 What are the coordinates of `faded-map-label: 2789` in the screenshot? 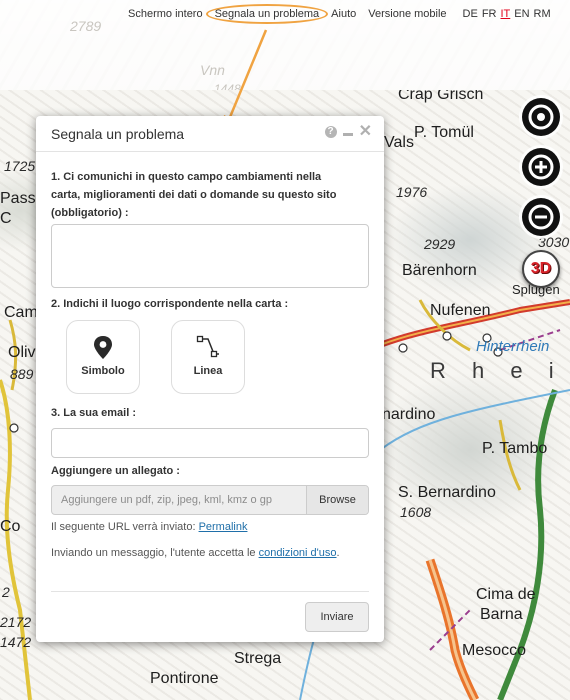 It's located at (86, 26).